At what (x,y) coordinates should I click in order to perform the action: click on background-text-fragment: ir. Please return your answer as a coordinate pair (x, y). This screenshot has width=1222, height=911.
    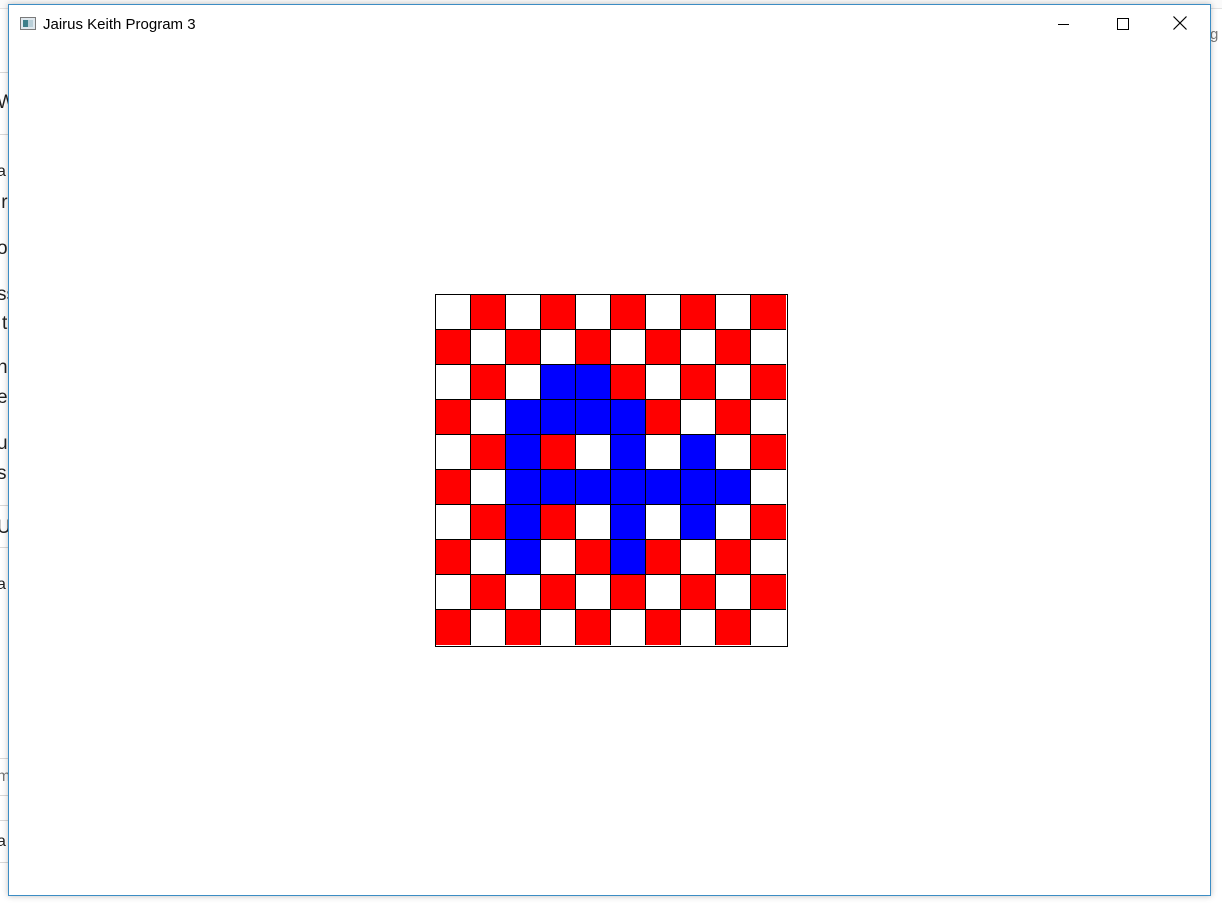
    Looking at the image, I should click on (4, 202).